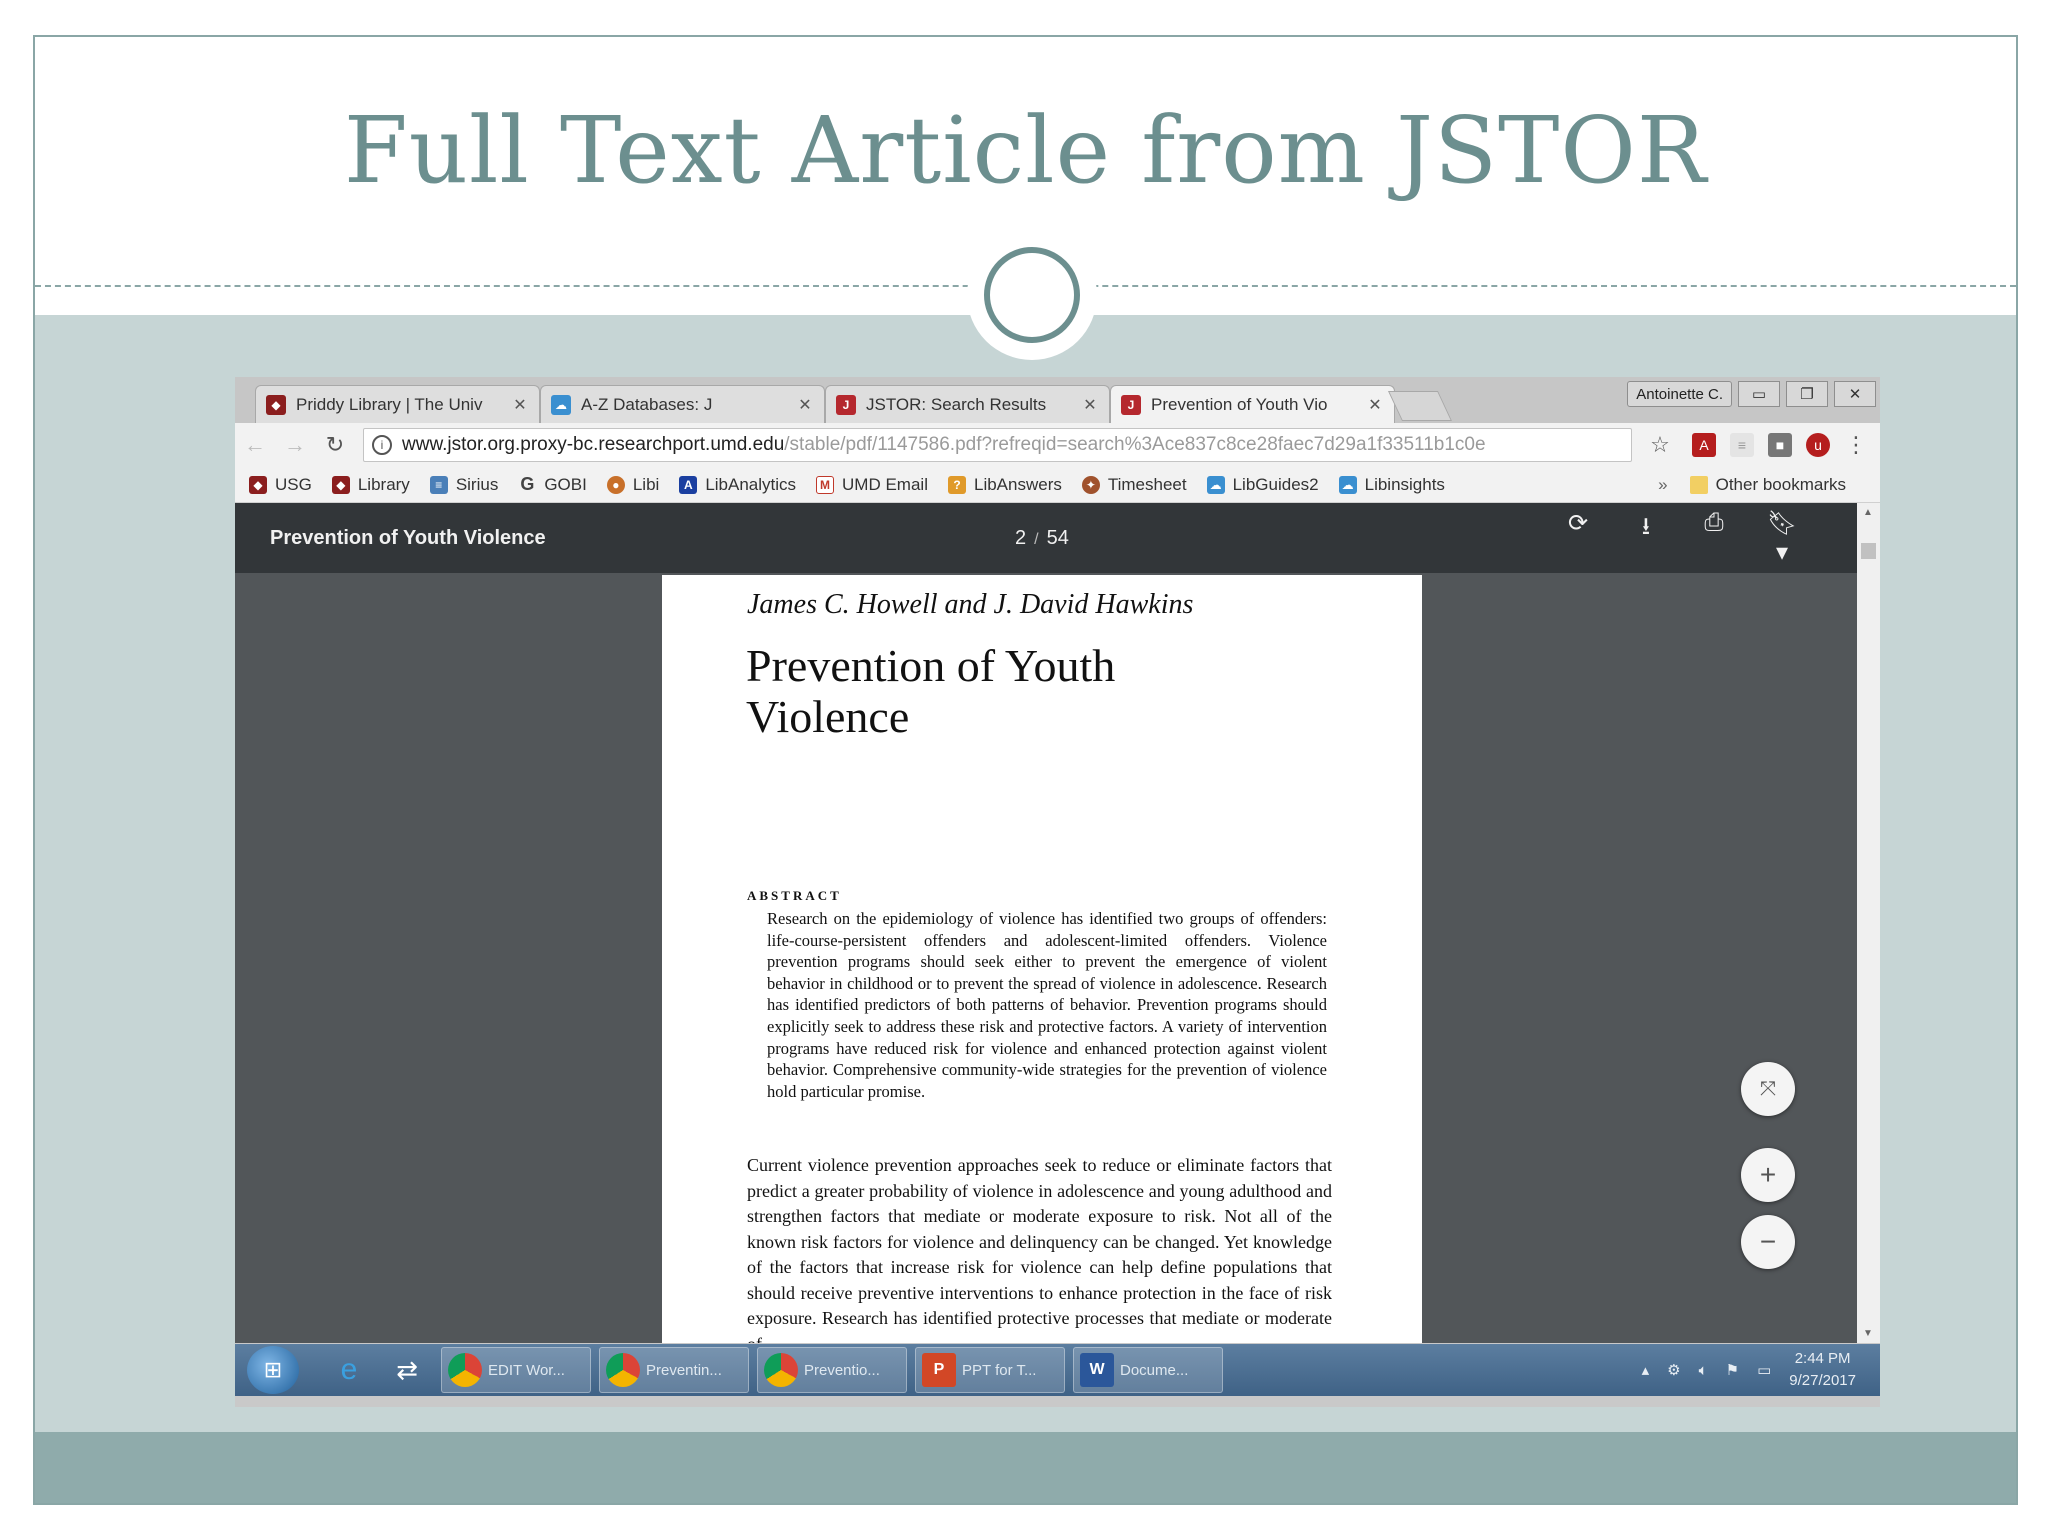 The height and width of the screenshot is (1536, 2048). Describe the element at coordinates (1134, 485) in the screenshot. I see `bookmark-timesheet: ✦ Timesheet` at that location.